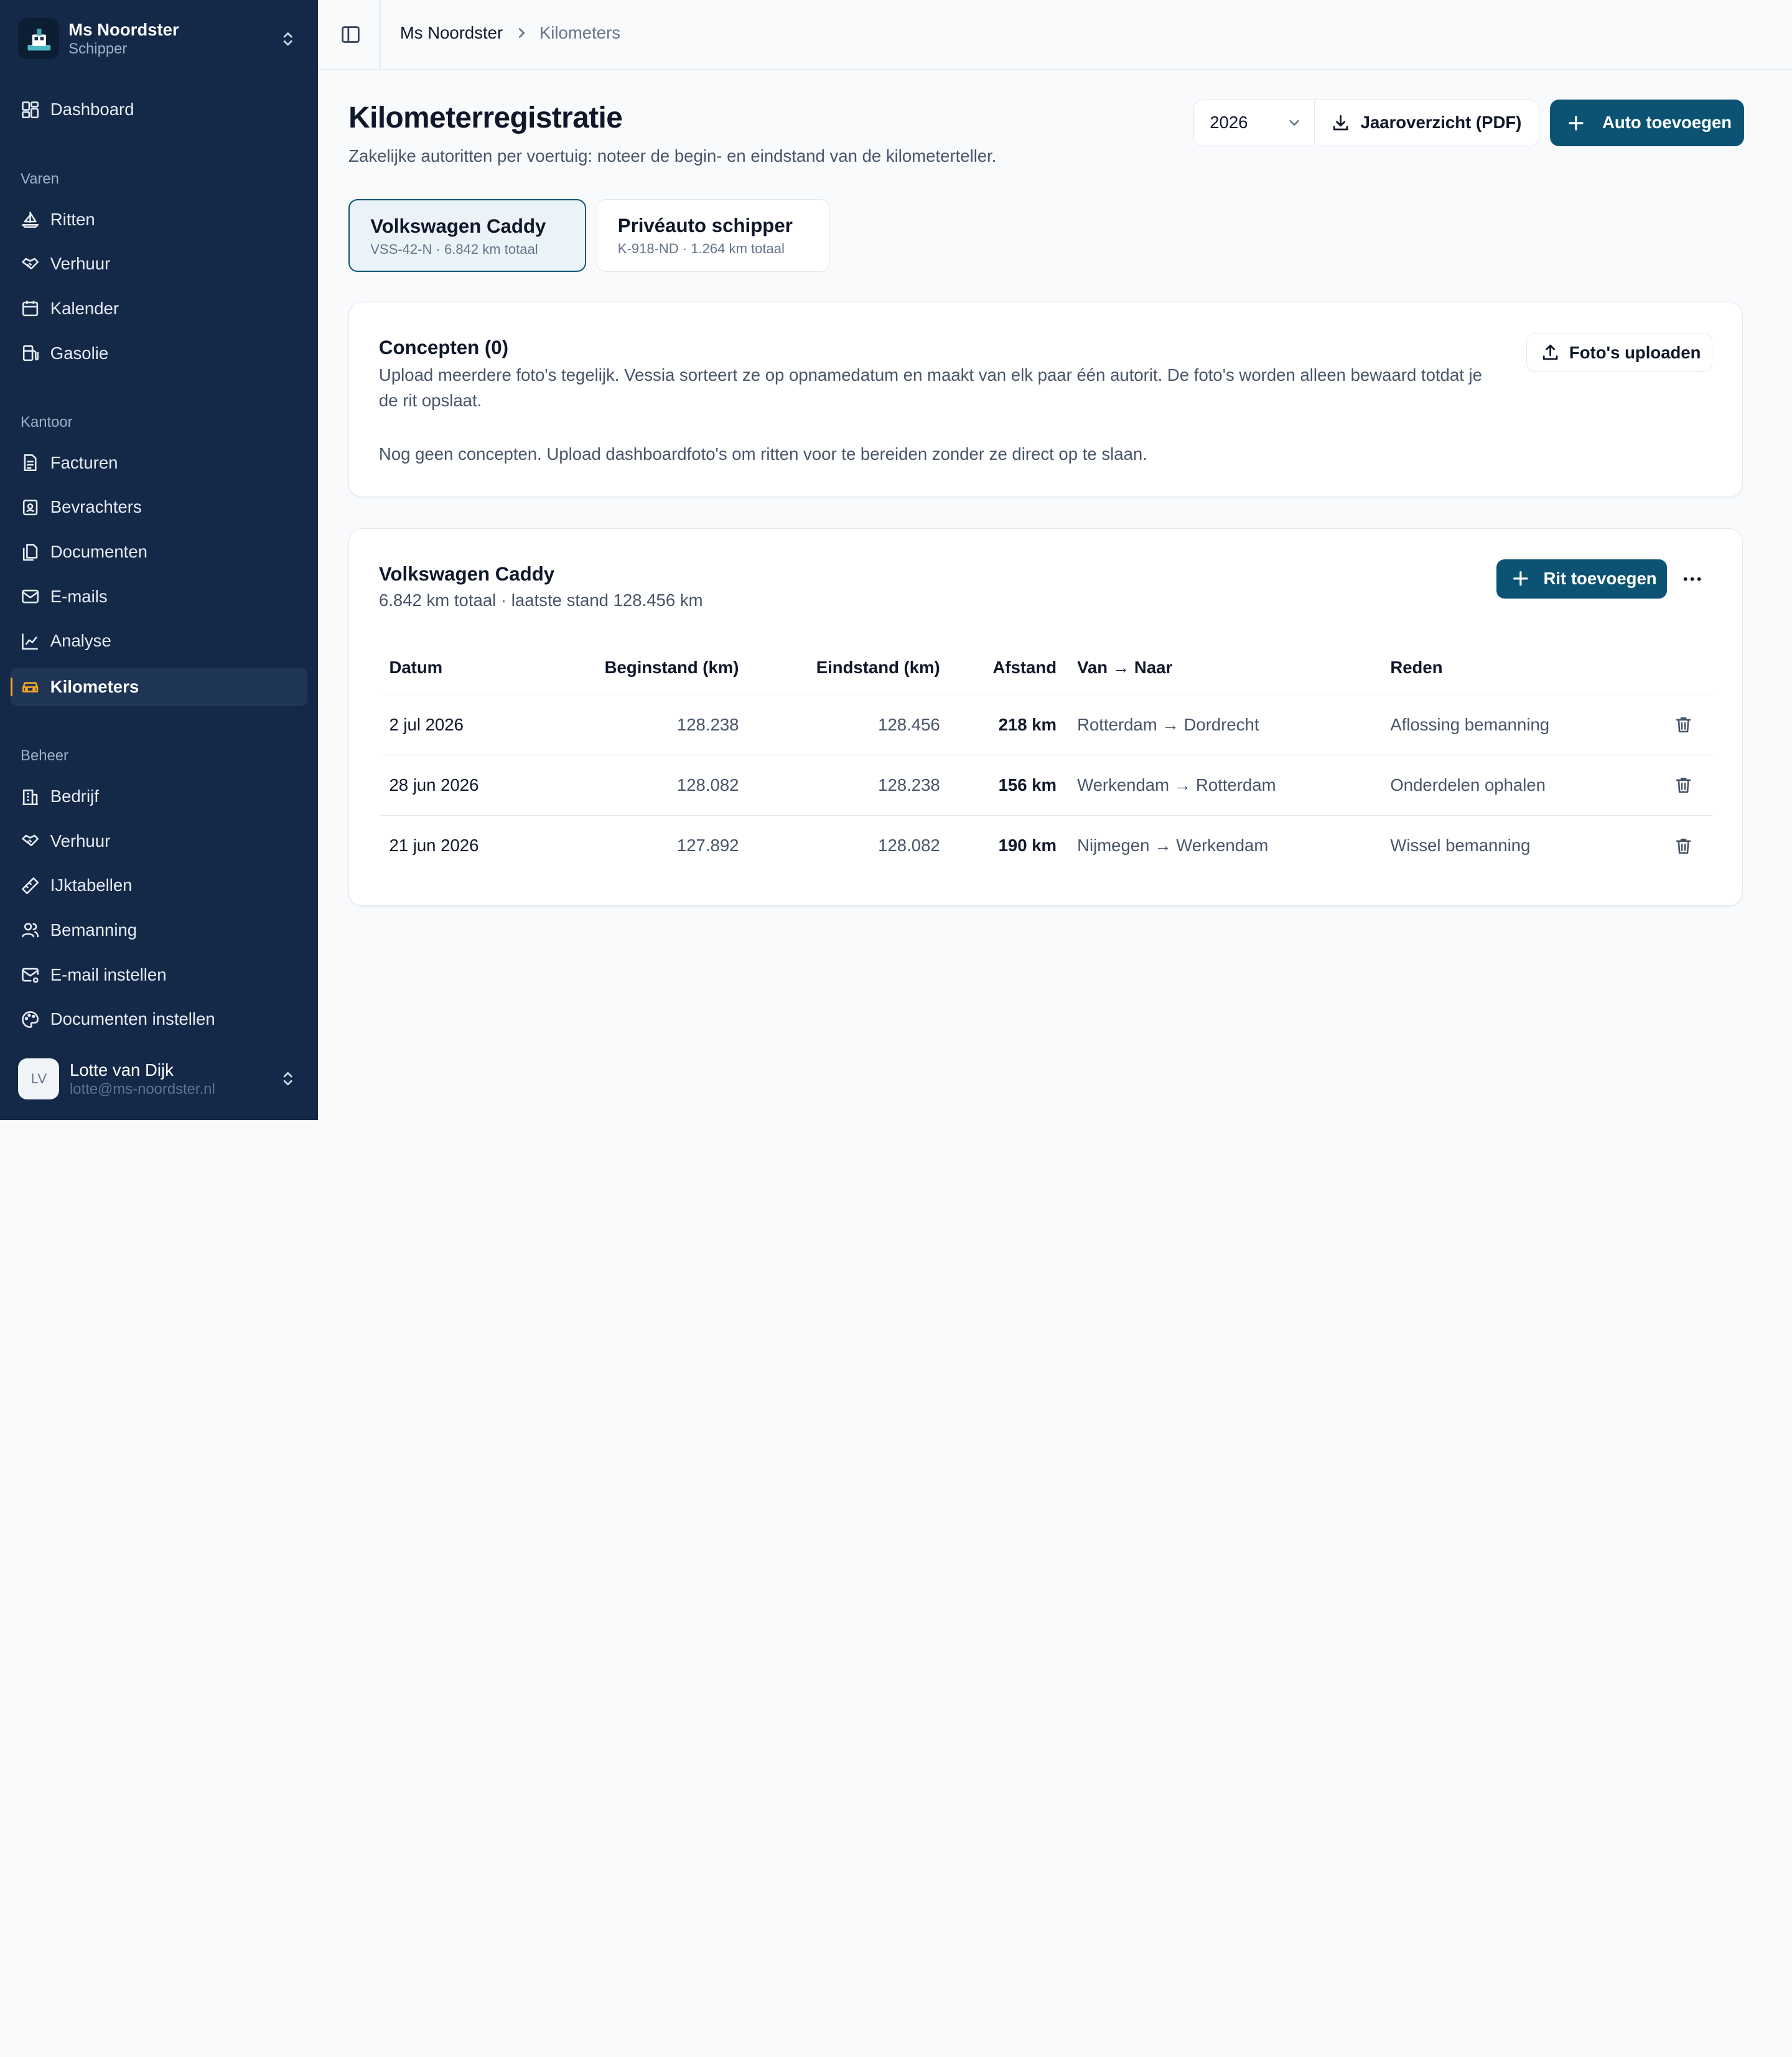  What do you see at coordinates (39, 39) in the screenshot?
I see `boat-logo-icon` at bounding box center [39, 39].